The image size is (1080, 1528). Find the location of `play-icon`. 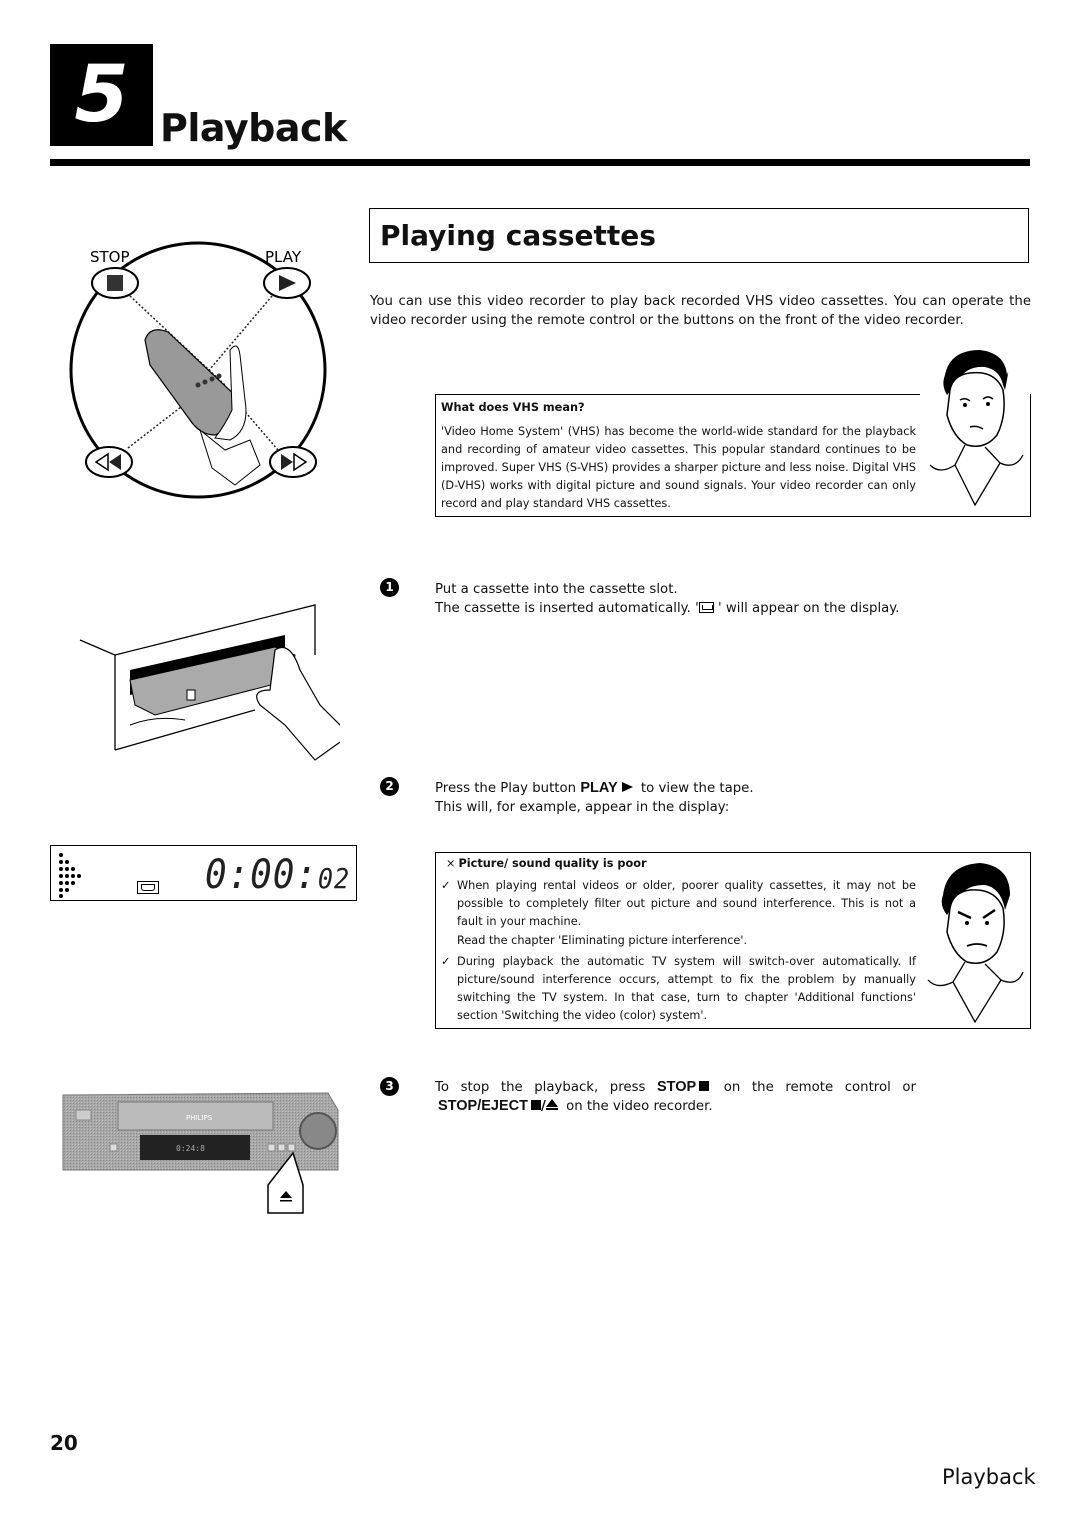

play-icon is located at coordinates (627, 787).